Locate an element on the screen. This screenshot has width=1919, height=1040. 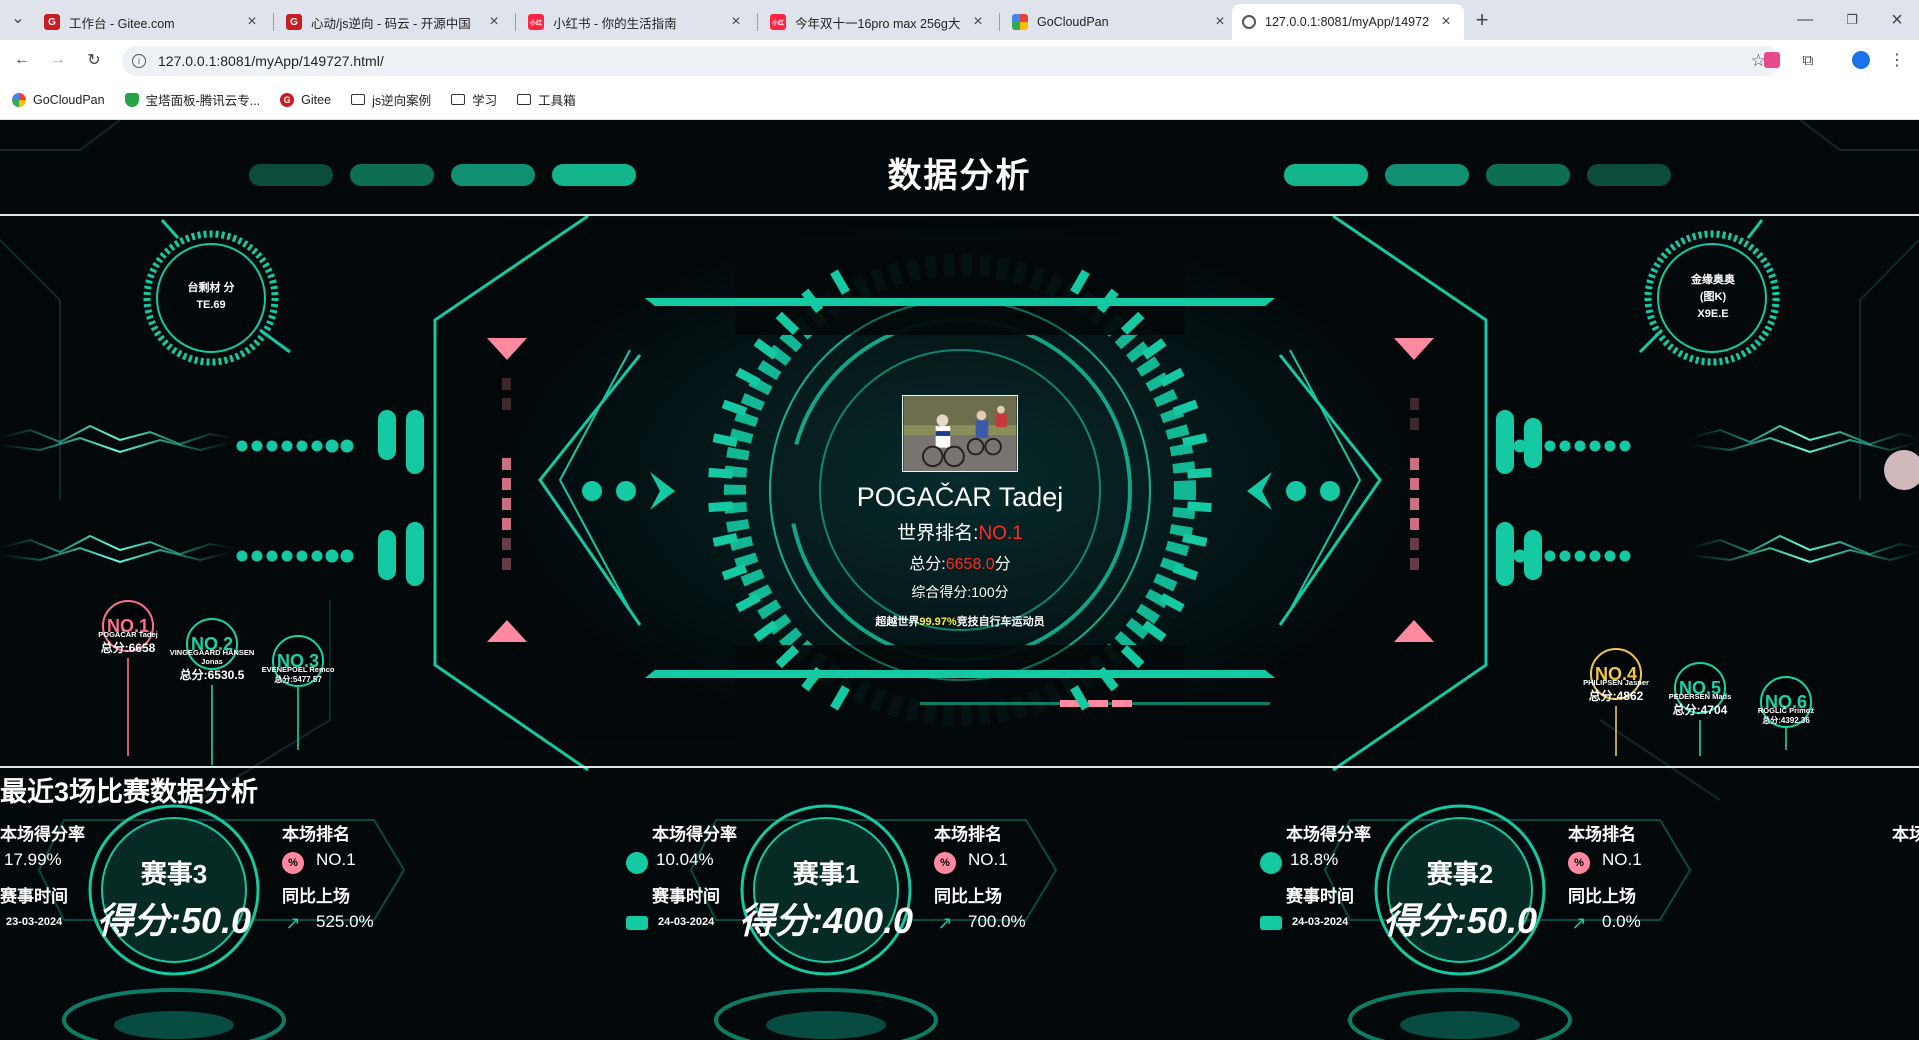
rank-score: 总分:5477.57 is located at coordinates (298, 679).